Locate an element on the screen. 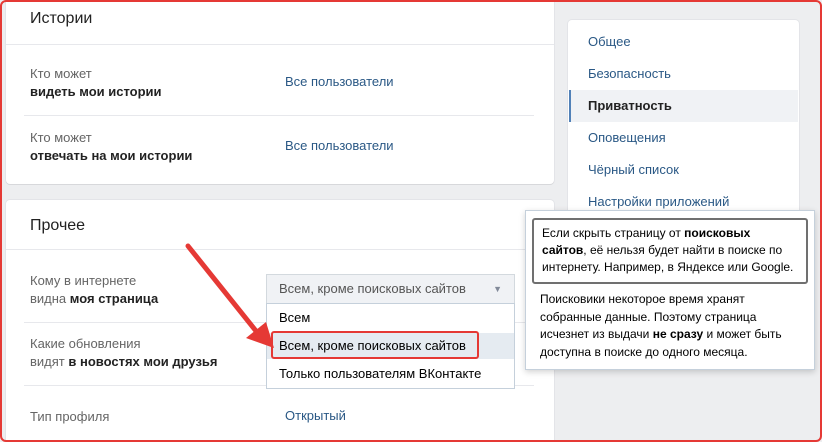 The width and height of the screenshot is (822, 442). stories-view-label-bold: видеть мои истории is located at coordinates (96, 91).